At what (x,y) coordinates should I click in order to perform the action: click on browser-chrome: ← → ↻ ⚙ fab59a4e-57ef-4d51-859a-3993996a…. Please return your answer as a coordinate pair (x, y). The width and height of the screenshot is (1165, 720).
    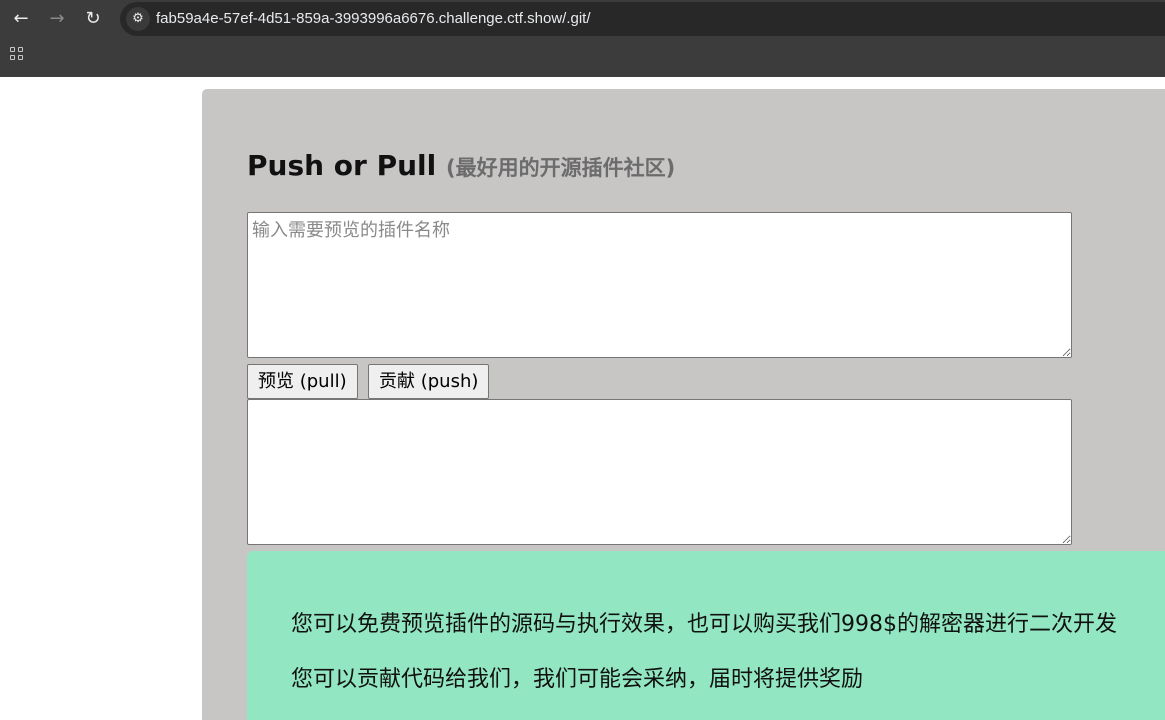
    Looking at the image, I should click on (582, 38).